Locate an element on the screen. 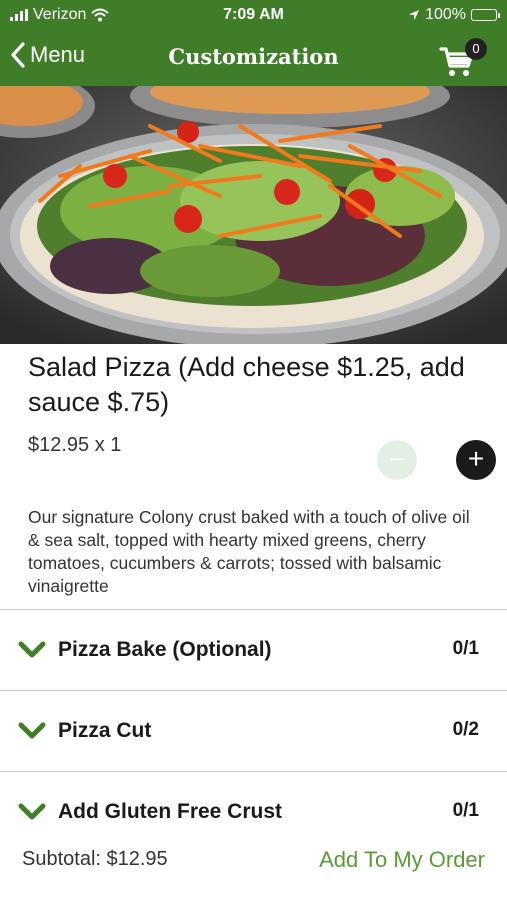  plus-icon: + is located at coordinates (476, 458).